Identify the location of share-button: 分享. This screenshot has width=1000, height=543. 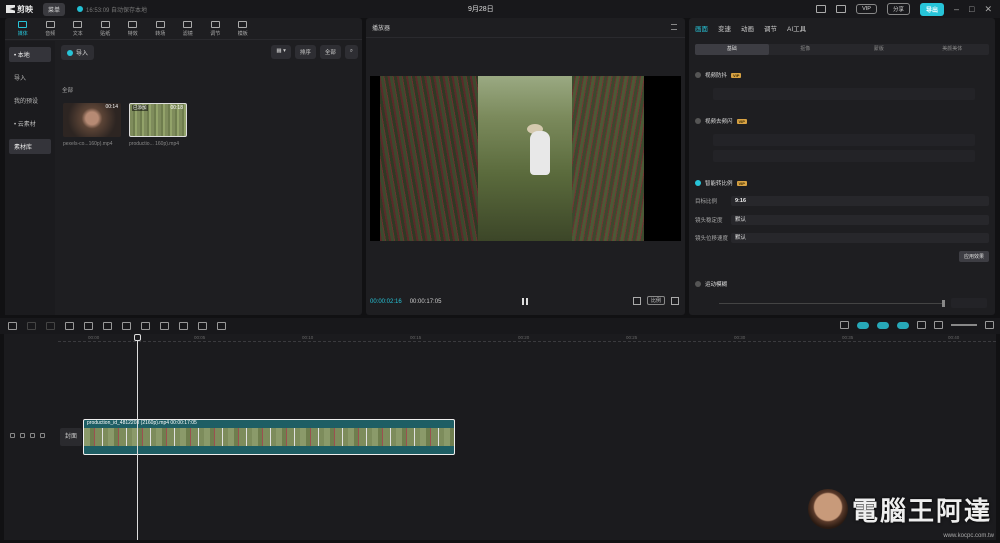
(898, 9).